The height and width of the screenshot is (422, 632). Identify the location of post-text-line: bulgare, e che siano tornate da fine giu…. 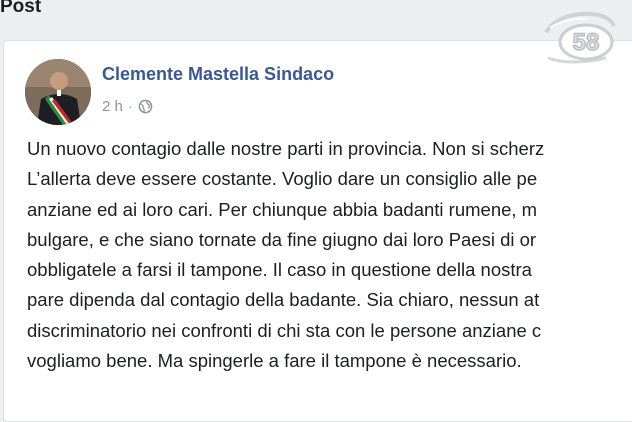
(282, 239).